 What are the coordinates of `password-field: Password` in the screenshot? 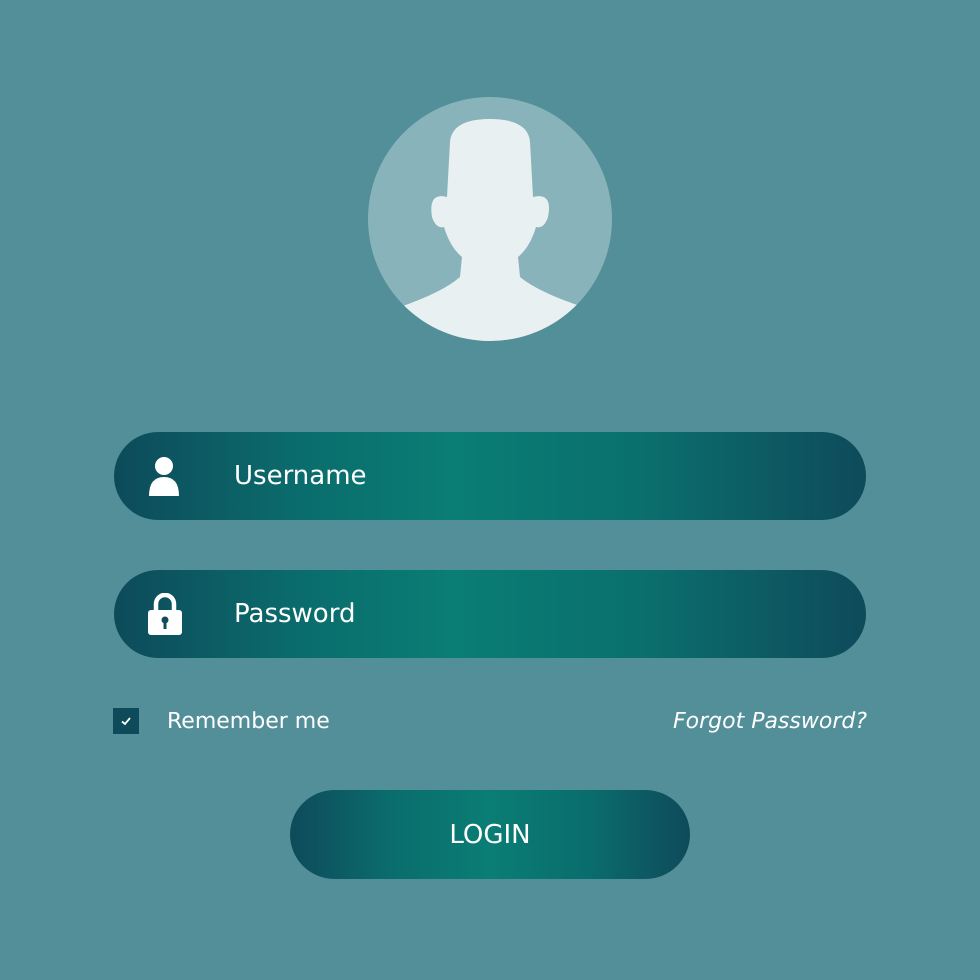 It's located at (490, 614).